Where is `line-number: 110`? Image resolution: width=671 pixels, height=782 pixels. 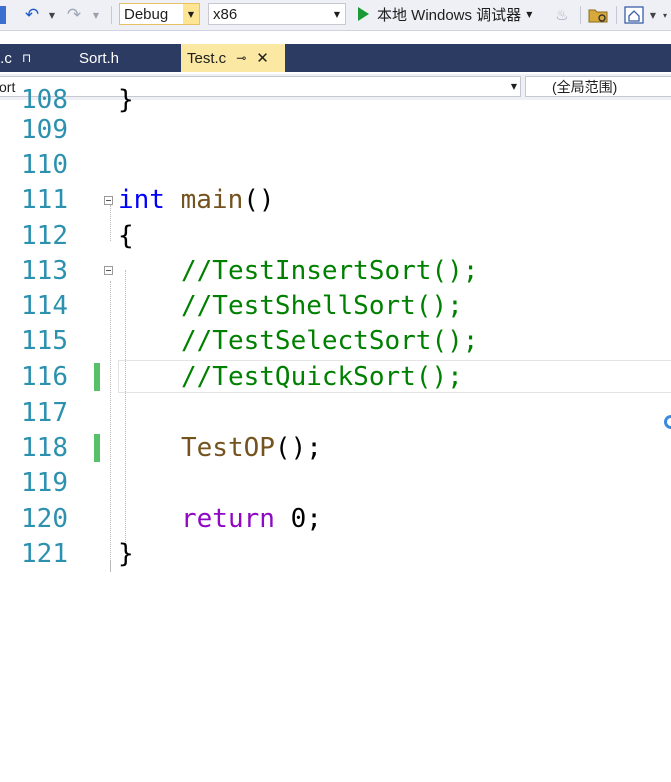
line-number: 110 is located at coordinates (44, 165).